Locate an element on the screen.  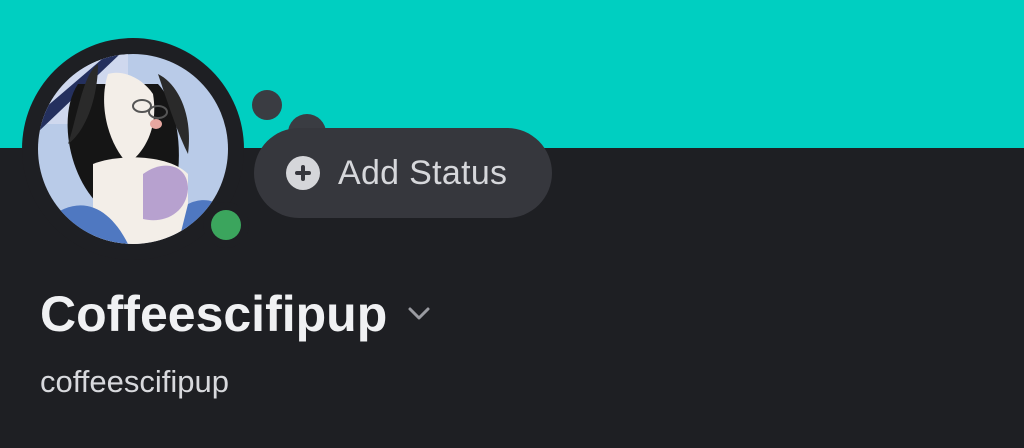
avatar-illustration-icon is located at coordinates (133, 149).